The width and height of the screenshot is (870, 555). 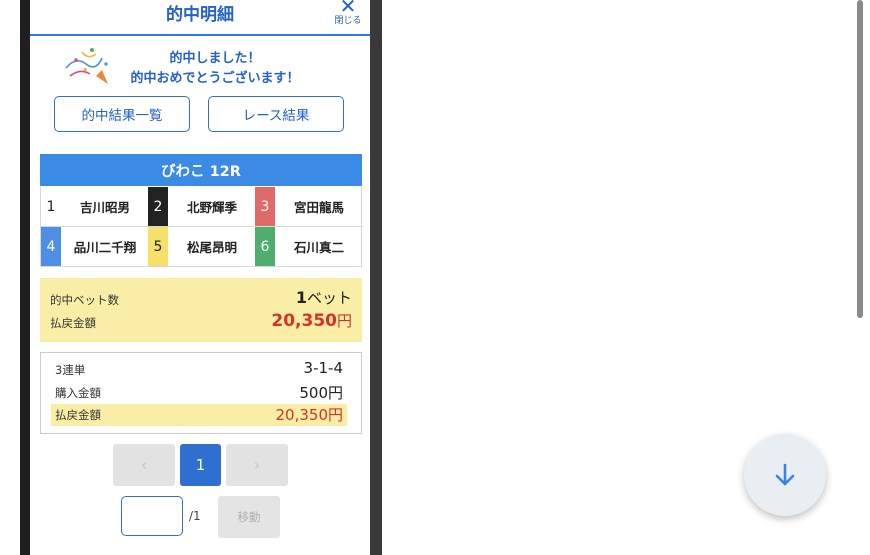 I want to click on hit-bets-value: 1ベット, so click(x=324, y=297).